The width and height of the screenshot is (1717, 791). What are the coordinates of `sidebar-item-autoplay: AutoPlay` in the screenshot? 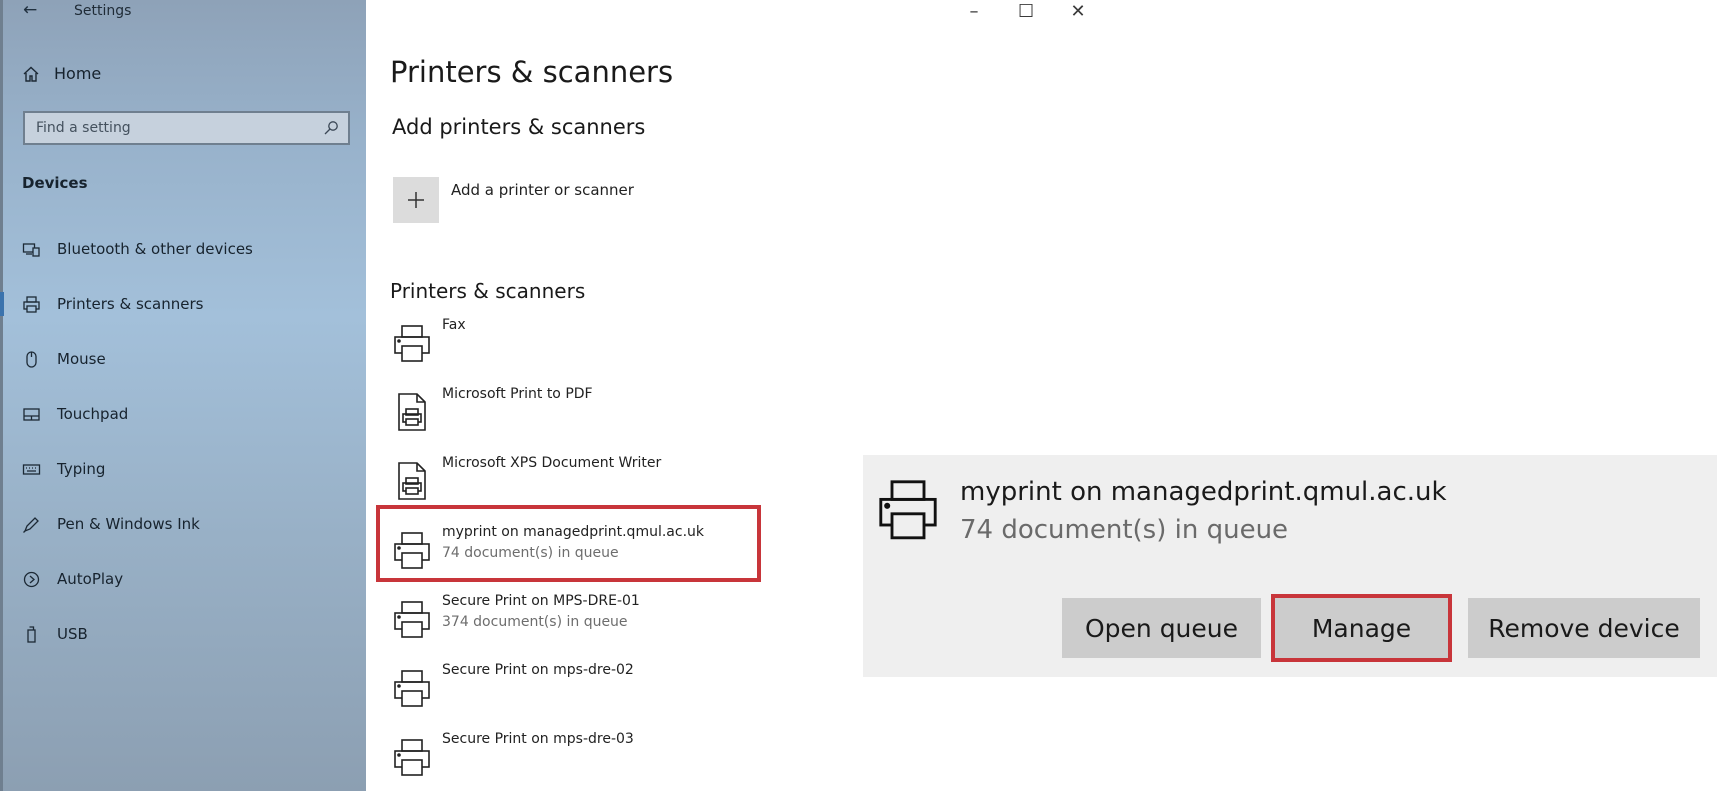 It's located at (184, 579).